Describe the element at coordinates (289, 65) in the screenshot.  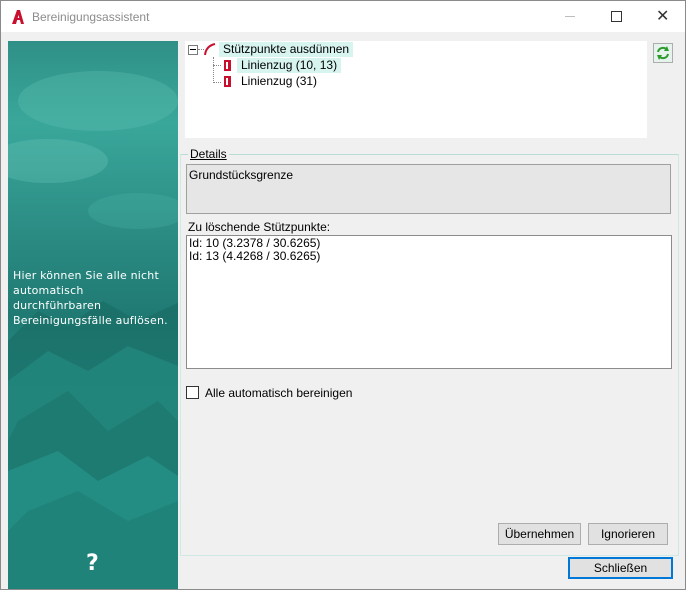
I see `tree-node-child: Linienzug (10, 13)` at that location.